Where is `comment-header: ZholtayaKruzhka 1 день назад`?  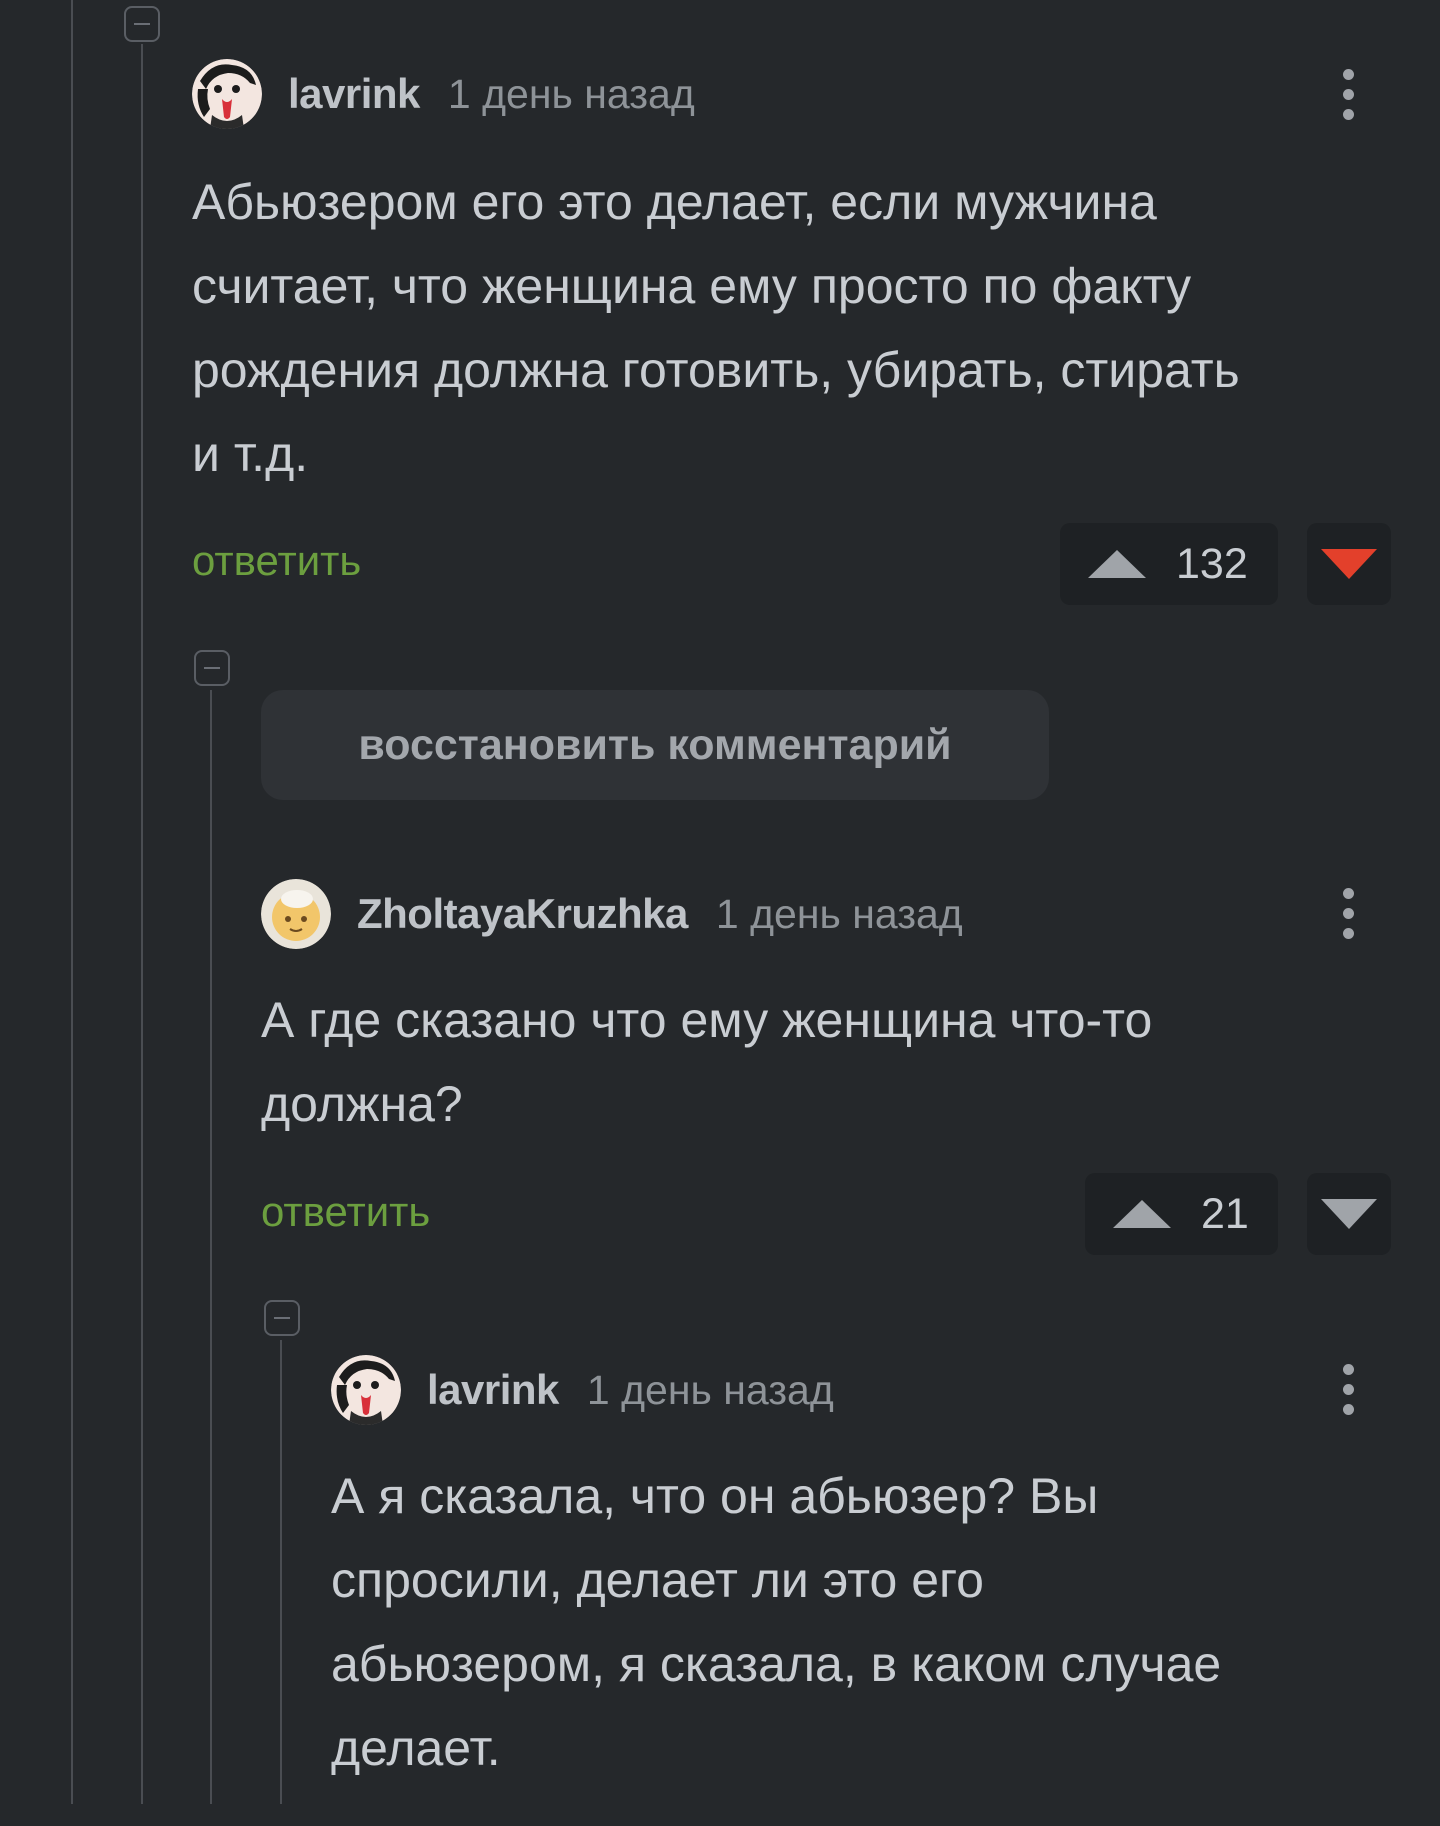 comment-header: ZholtayaKruzhka 1 день назад is located at coordinates (612, 914).